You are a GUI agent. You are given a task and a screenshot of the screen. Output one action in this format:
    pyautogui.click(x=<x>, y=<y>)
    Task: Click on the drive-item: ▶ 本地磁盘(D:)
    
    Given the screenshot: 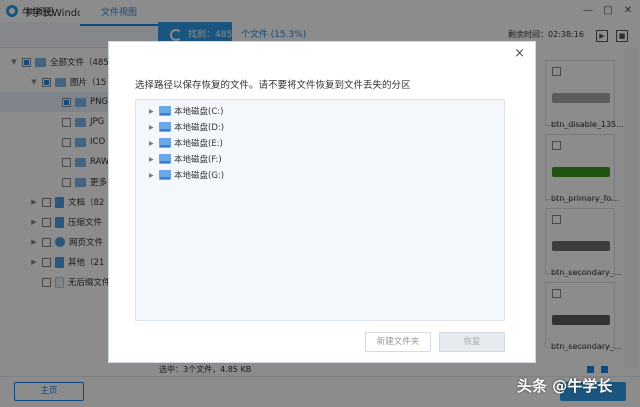 What is the action you would take?
    pyautogui.click(x=186, y=127)
    